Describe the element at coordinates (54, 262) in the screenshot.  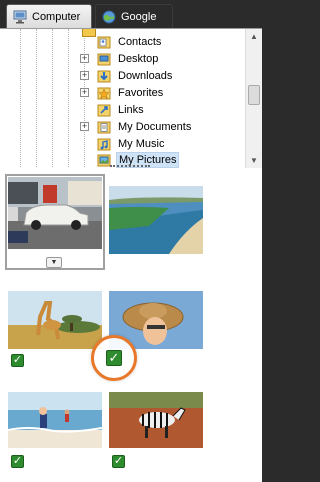
I see `photo-options-chevron-down-icon: ▼` at that location.